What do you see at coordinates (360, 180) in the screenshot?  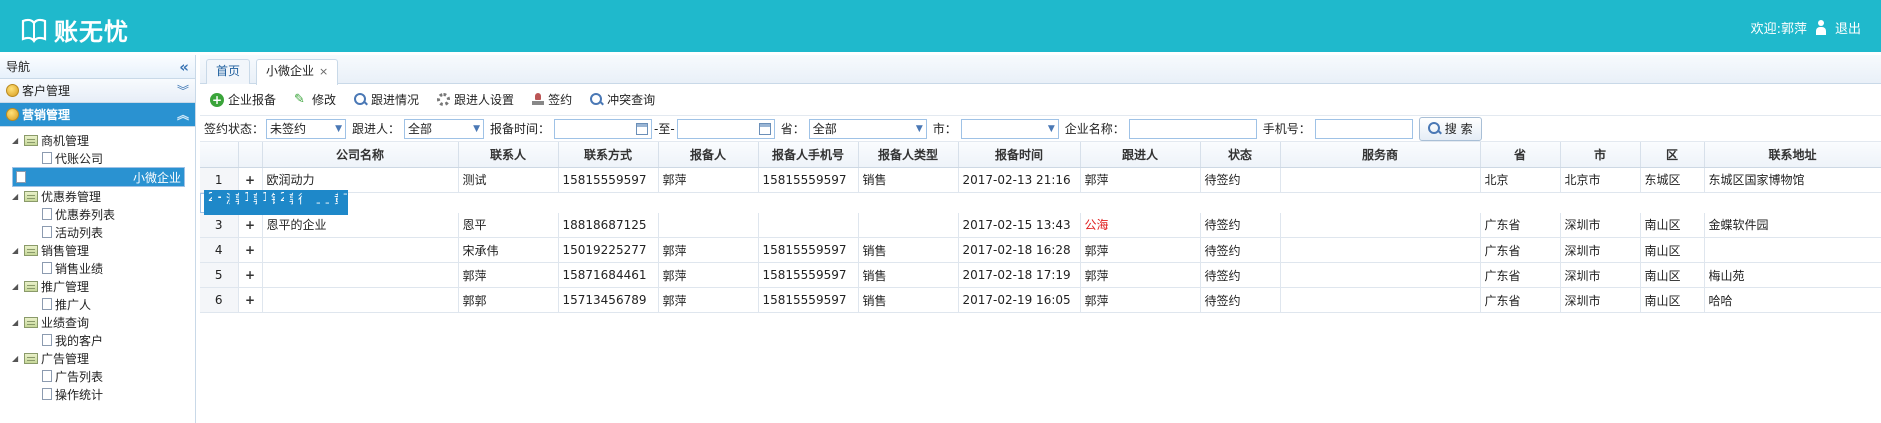 I see `cell-company: 欧润动力` at bounding box center [360, 180].